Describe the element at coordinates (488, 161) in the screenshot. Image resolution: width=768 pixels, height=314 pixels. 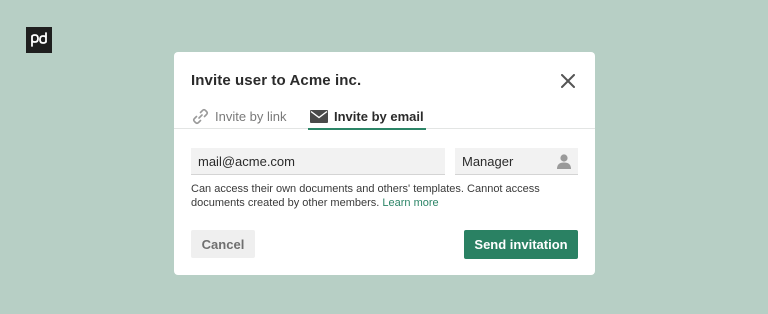
I see `role-select-value: Manager` at that location.